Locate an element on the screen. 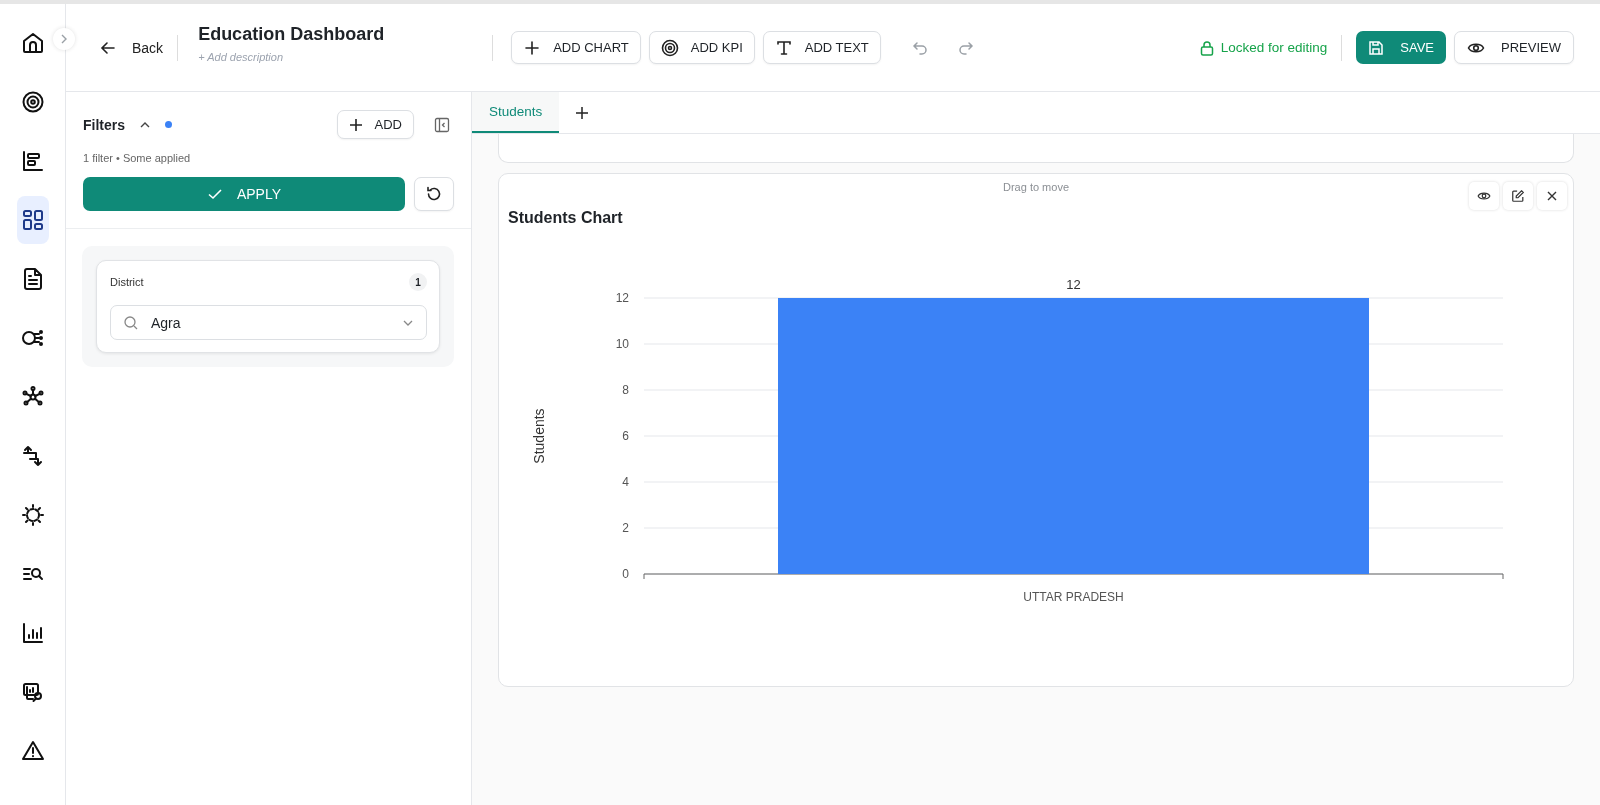  filter-summary: 1 filter • Some applied is located at coordinates (137, 157).